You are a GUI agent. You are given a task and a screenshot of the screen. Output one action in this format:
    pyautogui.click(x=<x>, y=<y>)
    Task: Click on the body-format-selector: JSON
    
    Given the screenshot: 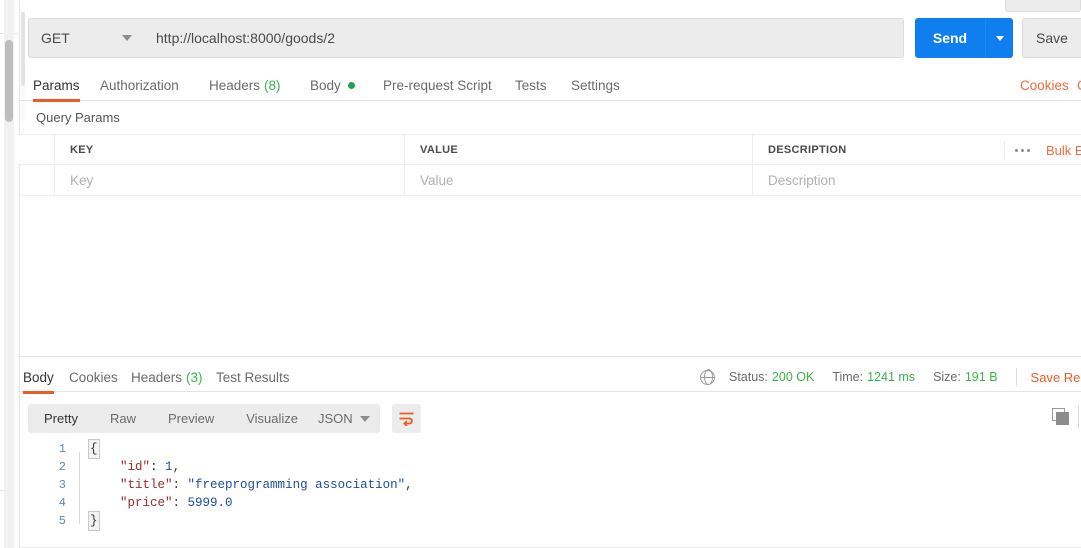 What is the action you would take?
    pyautogui.click(x=344, y=418)
    